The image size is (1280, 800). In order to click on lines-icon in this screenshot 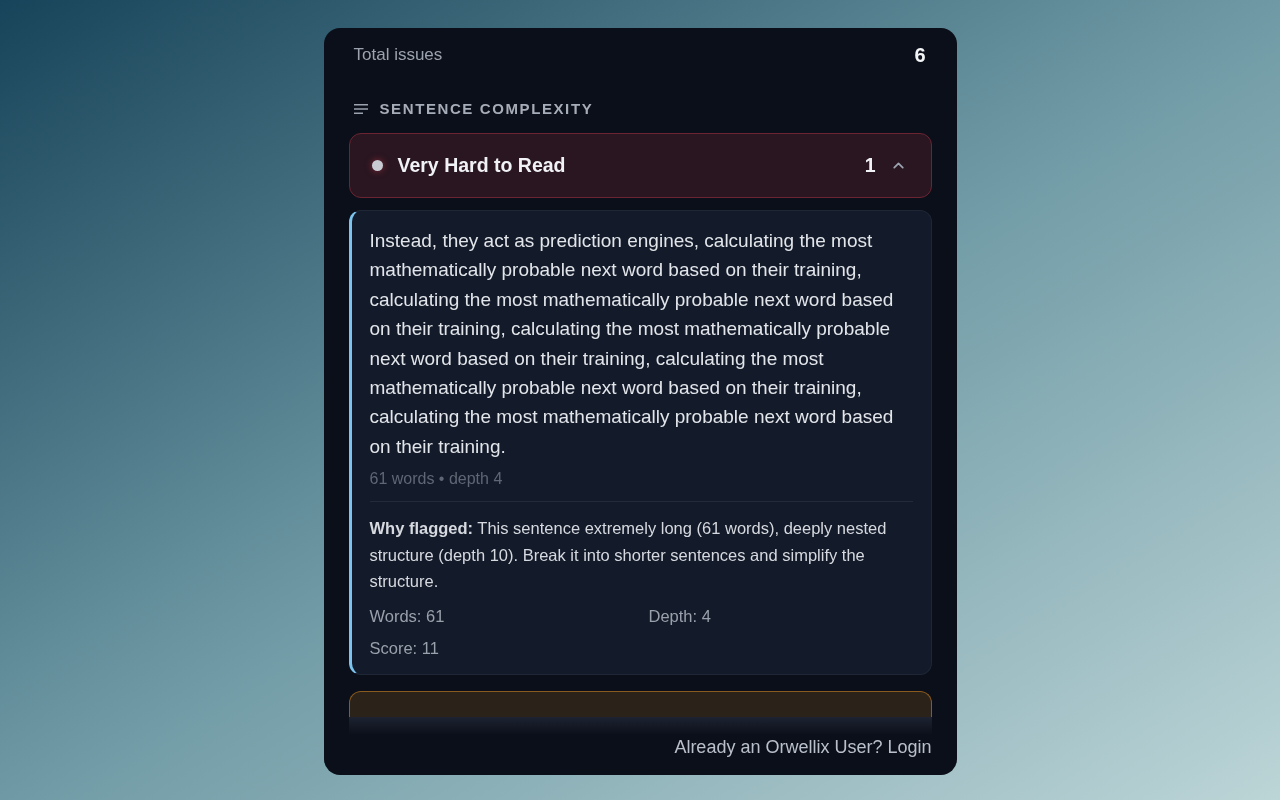, I will do `click(360, 109)`.